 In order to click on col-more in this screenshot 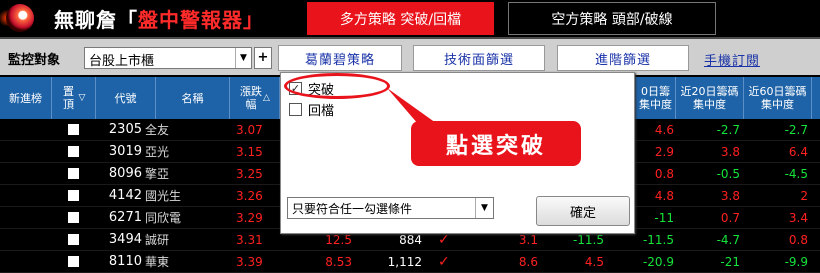, I will do `click(816, 98)`.